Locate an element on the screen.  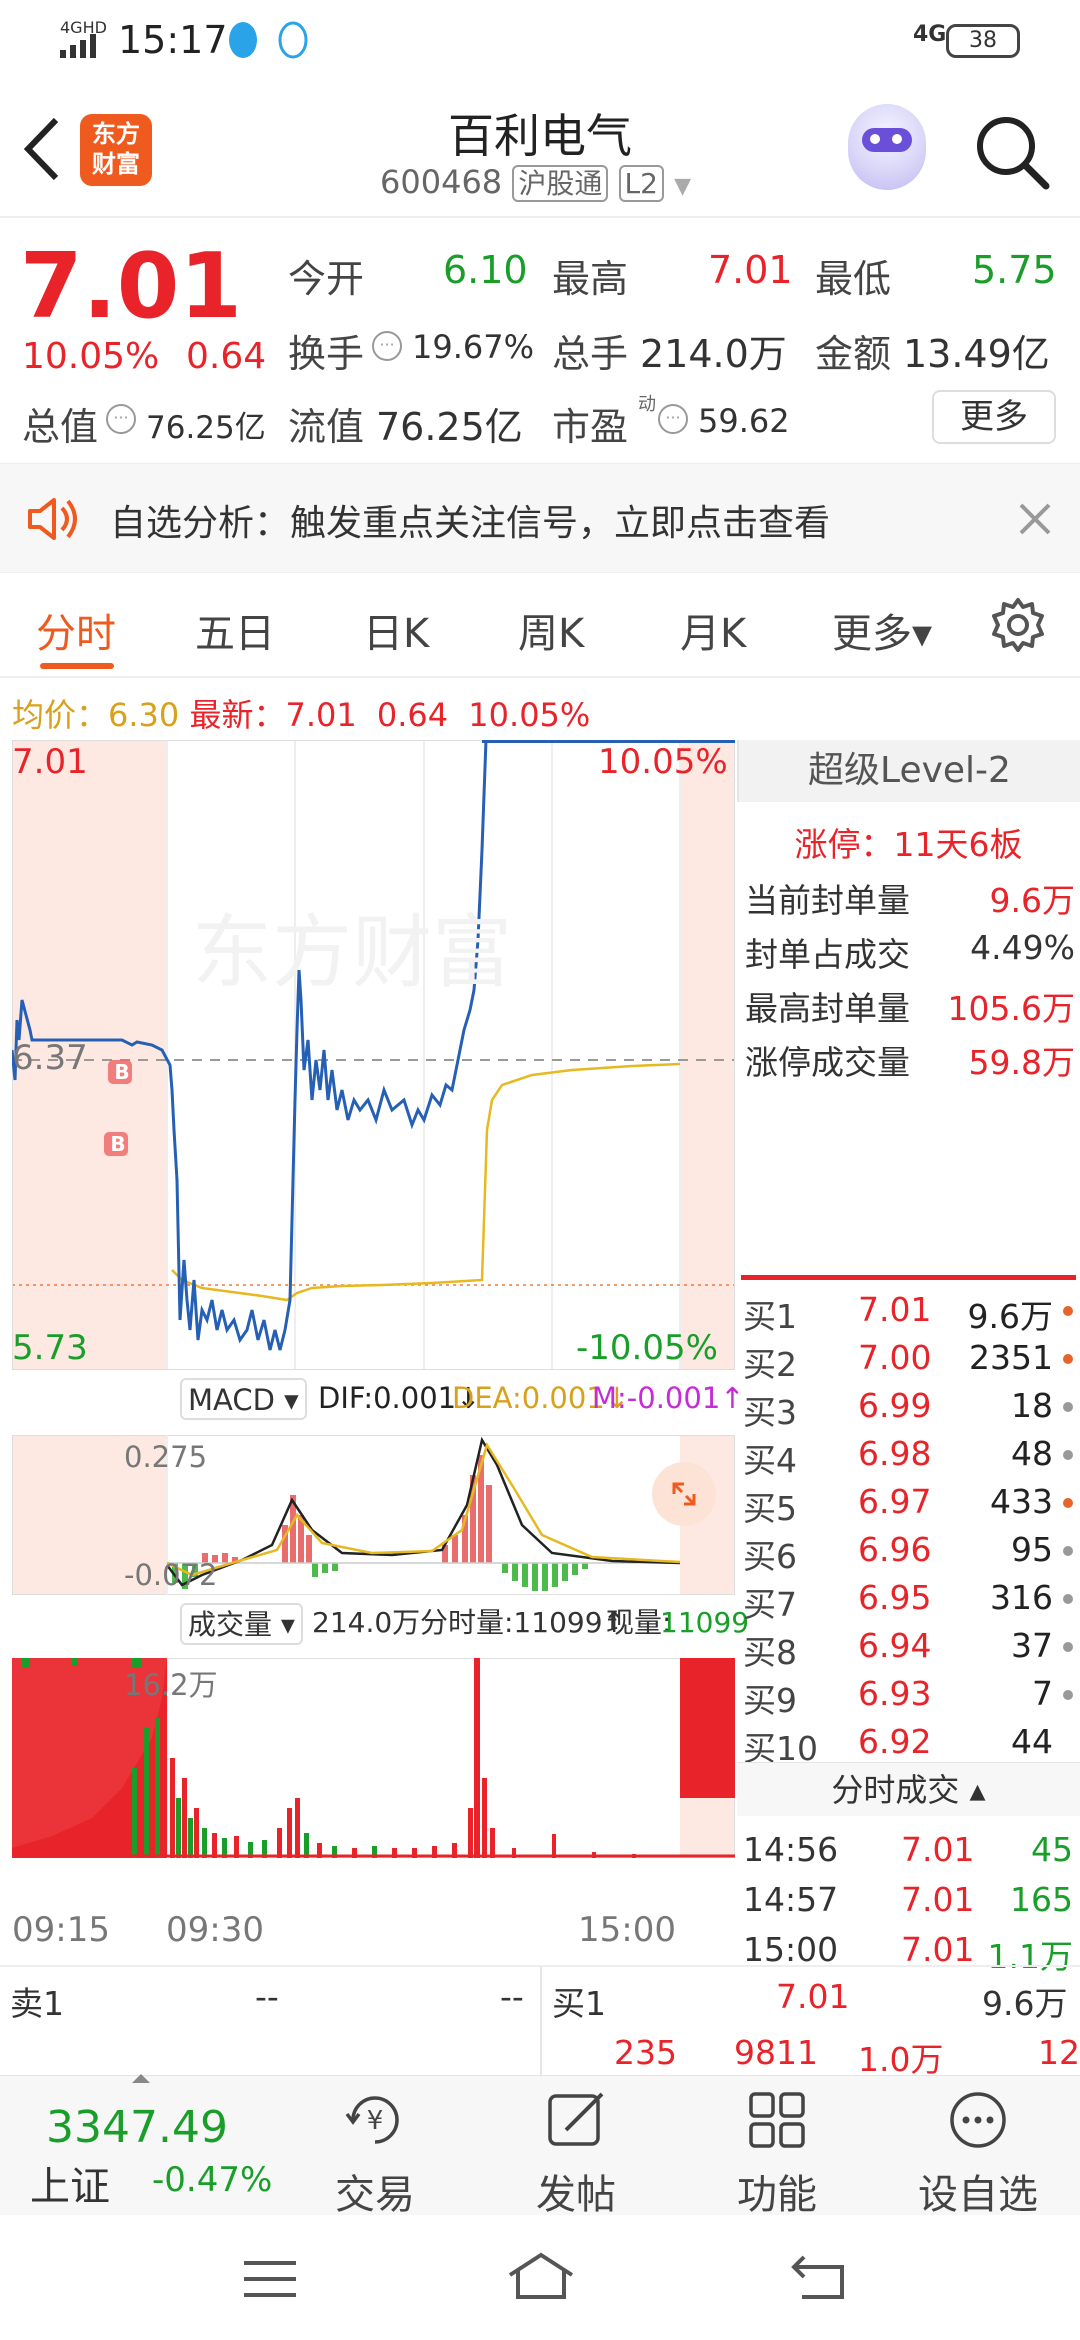
volume-now: 11099 is located at coordinates (705, 1622).